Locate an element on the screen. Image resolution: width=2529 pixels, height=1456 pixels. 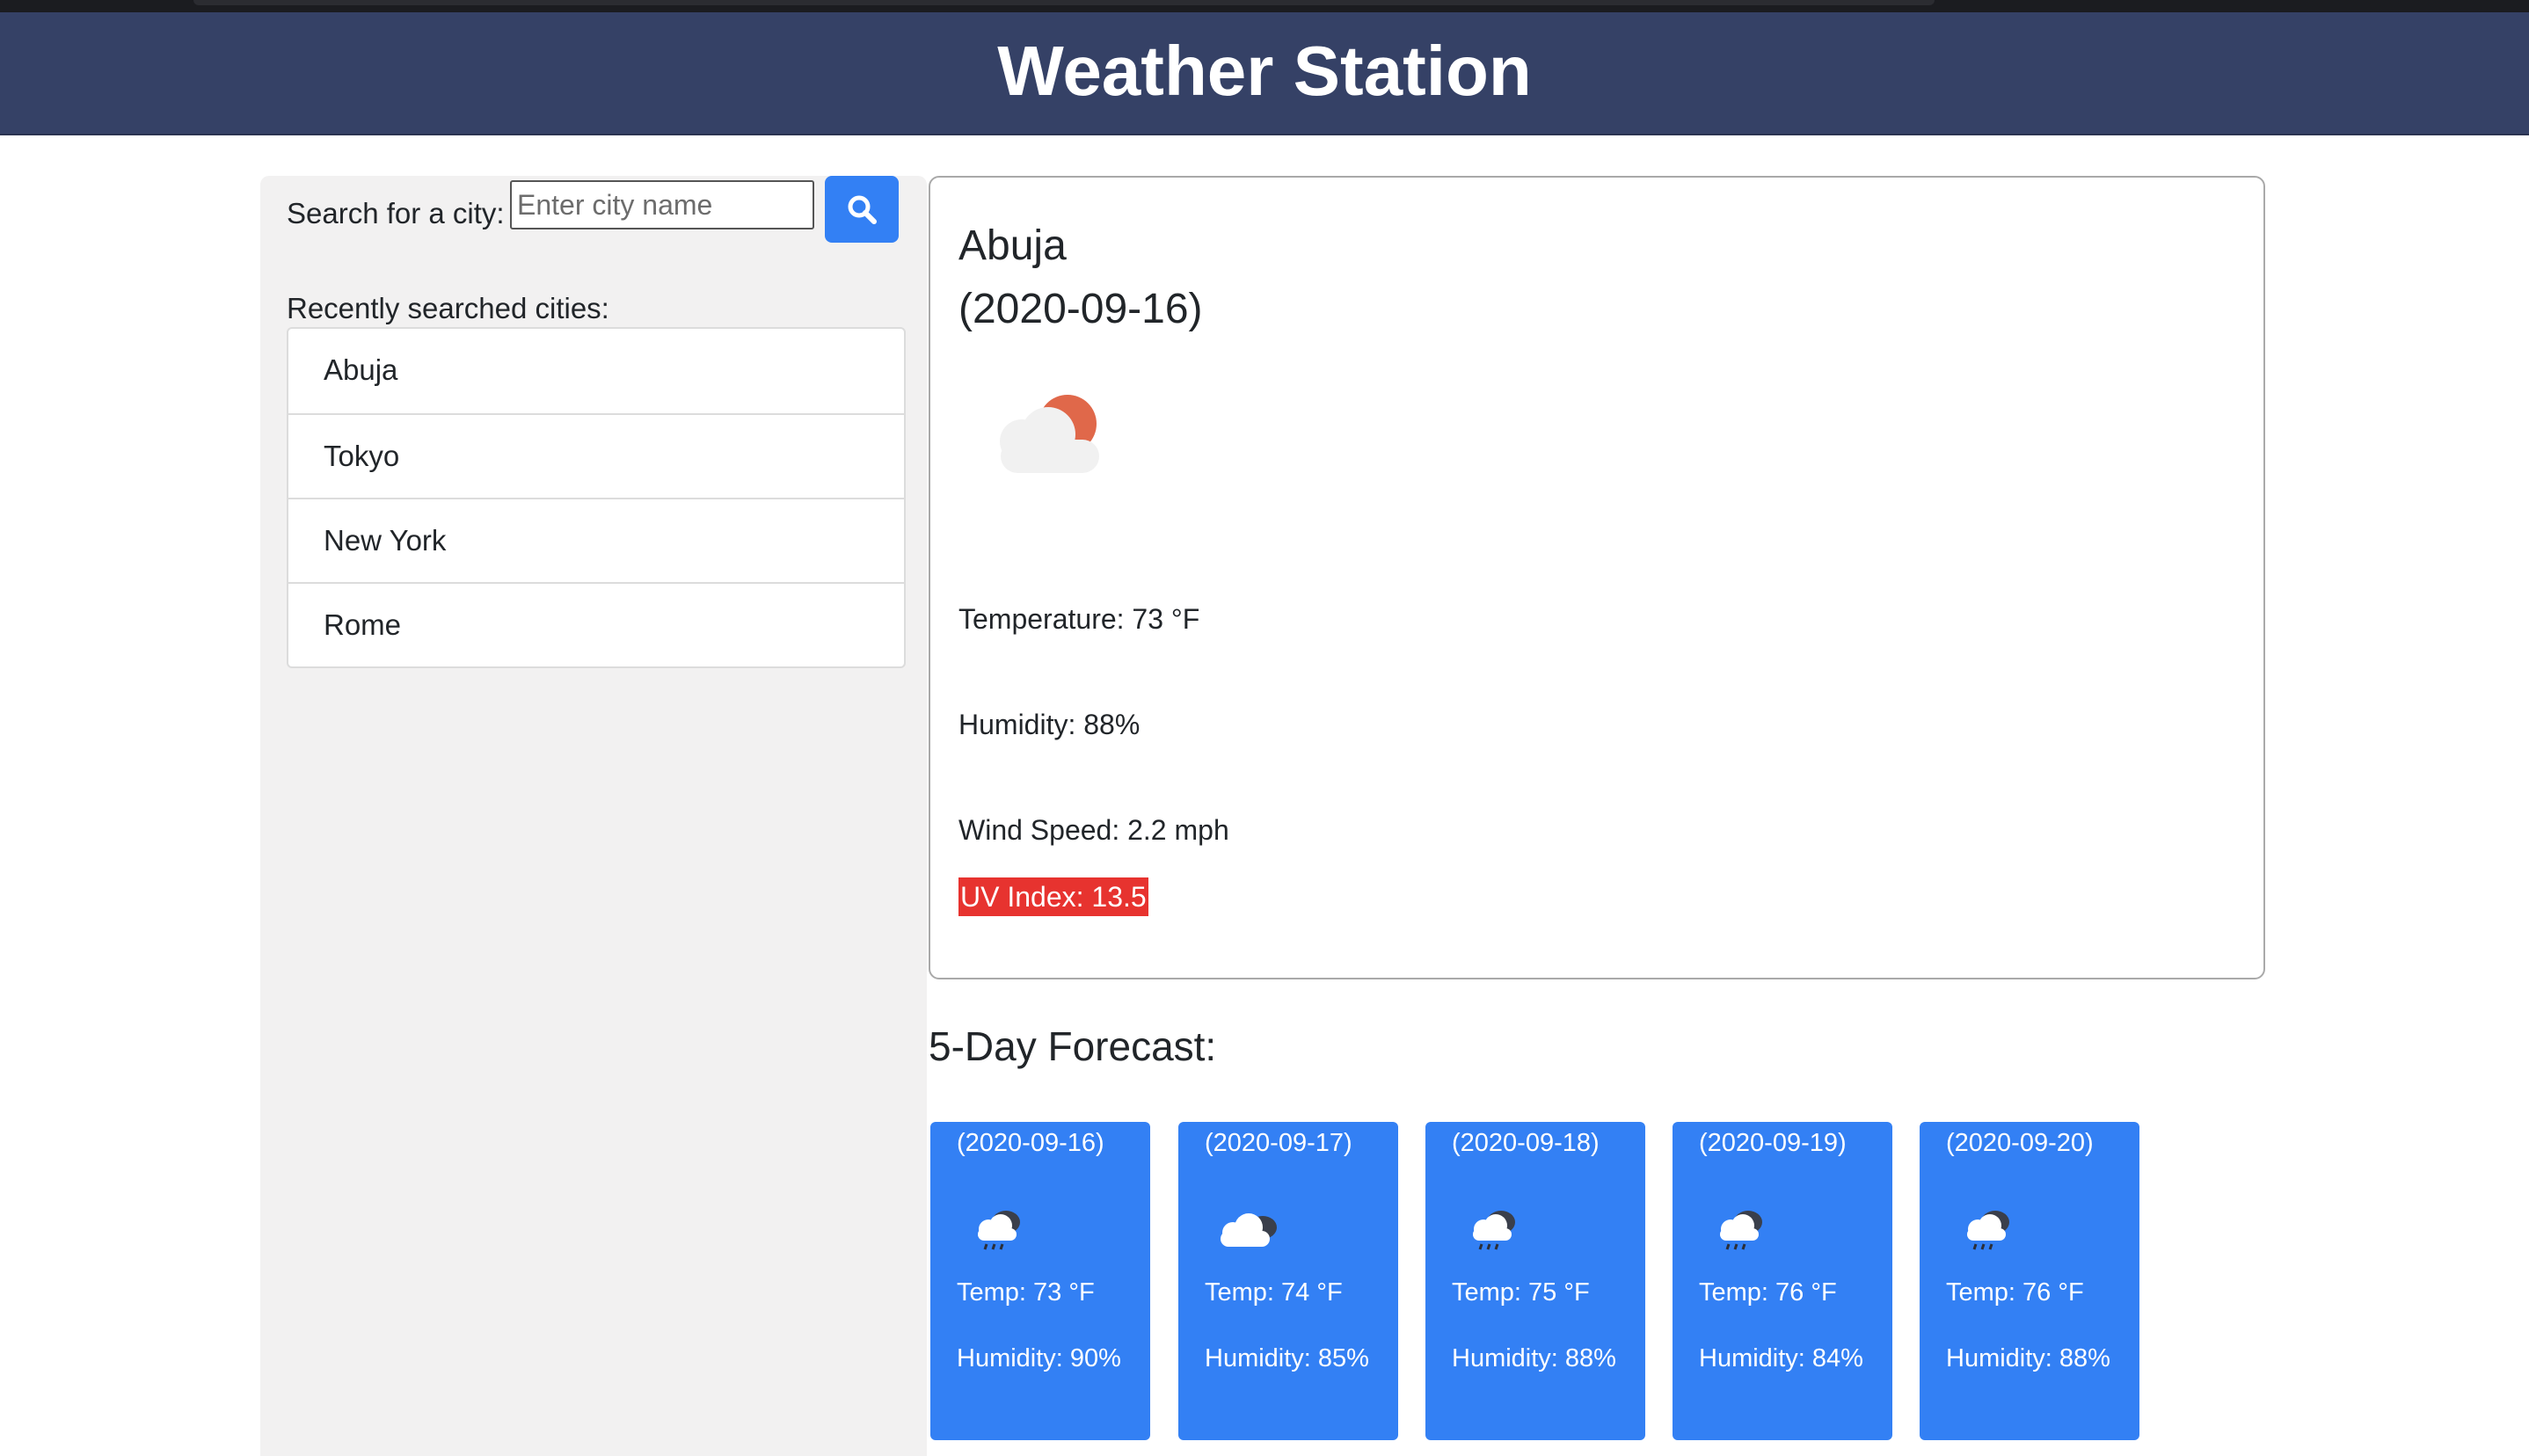
search-button is located at coordinates (862, 209).